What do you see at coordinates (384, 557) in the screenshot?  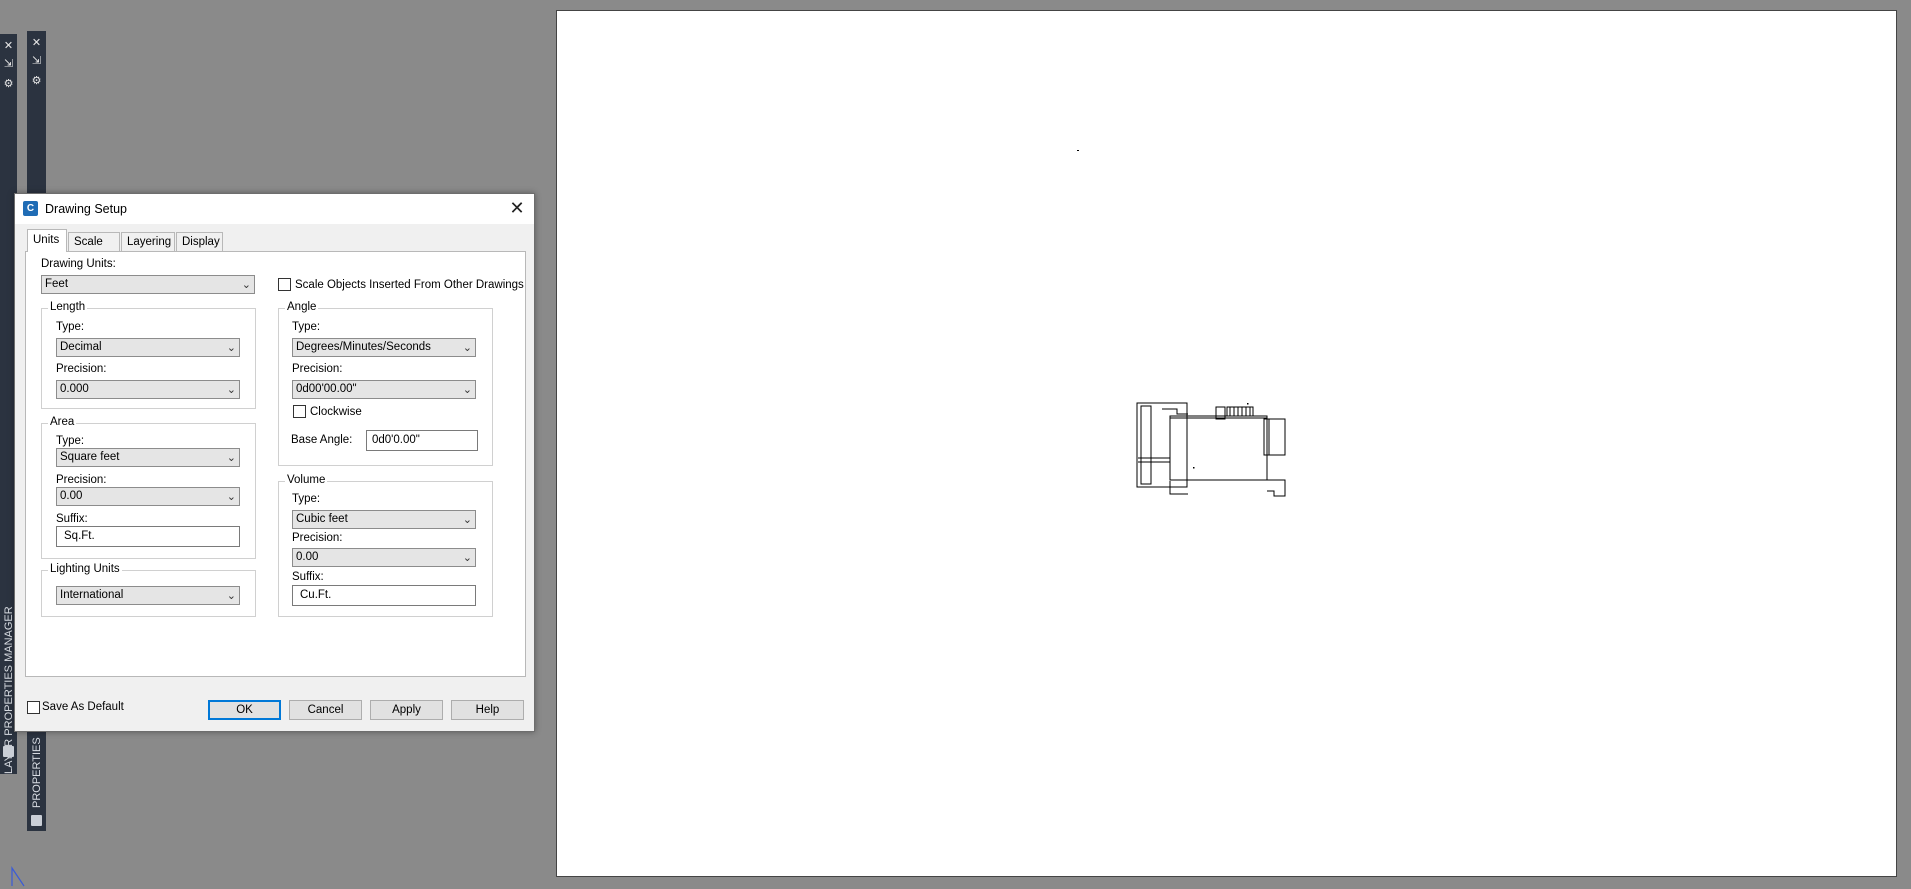 I see `volume-precision-select: 0.00 ⌄` at bounding box center [384, 557].